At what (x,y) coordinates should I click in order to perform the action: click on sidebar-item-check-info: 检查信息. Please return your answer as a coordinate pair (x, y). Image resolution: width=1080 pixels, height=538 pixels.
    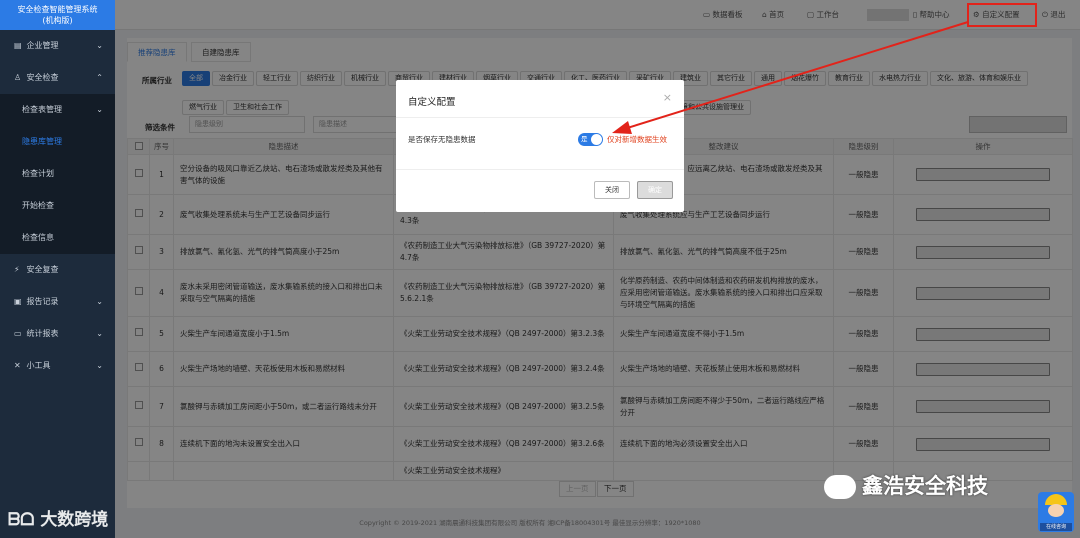
    Looking at the image, I should click on (57, 238).